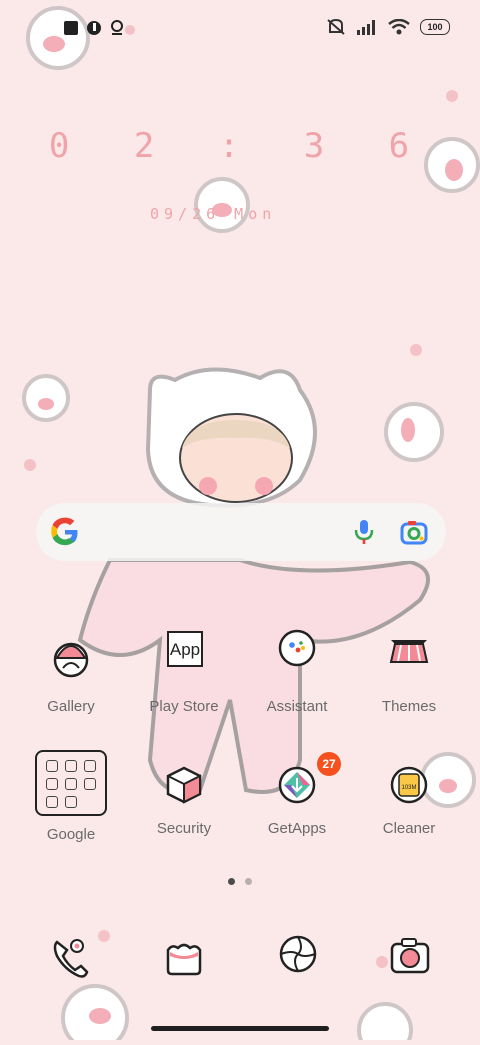  What do you see at coordinates (240, 28) in the screenshot?
I see `status-bar: 100` at bounding box center [240, 28].